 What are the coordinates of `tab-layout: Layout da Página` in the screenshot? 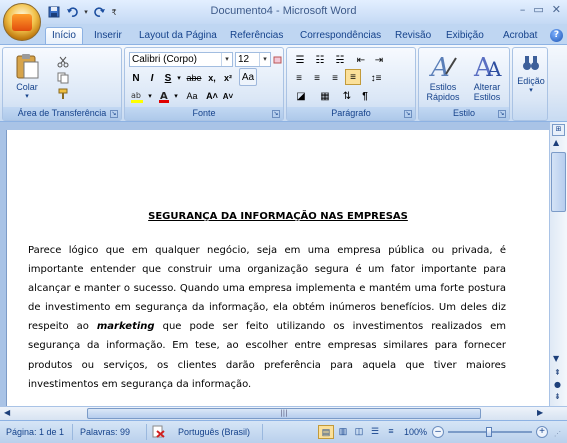 It's located at (178, 36).